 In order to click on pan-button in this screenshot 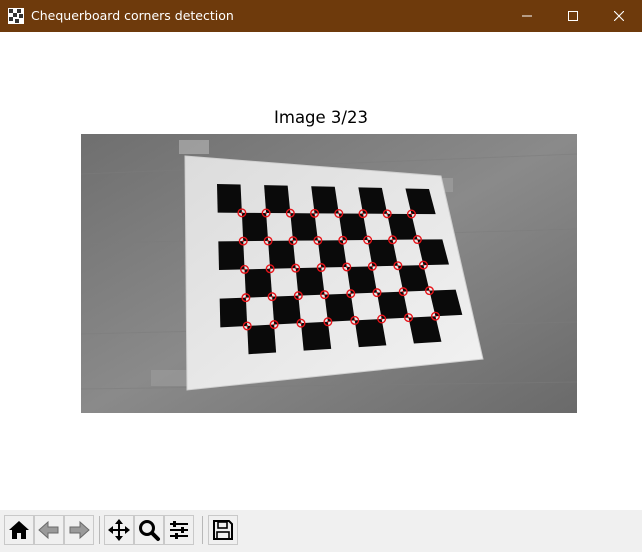, I will do `click(119, 530)`.